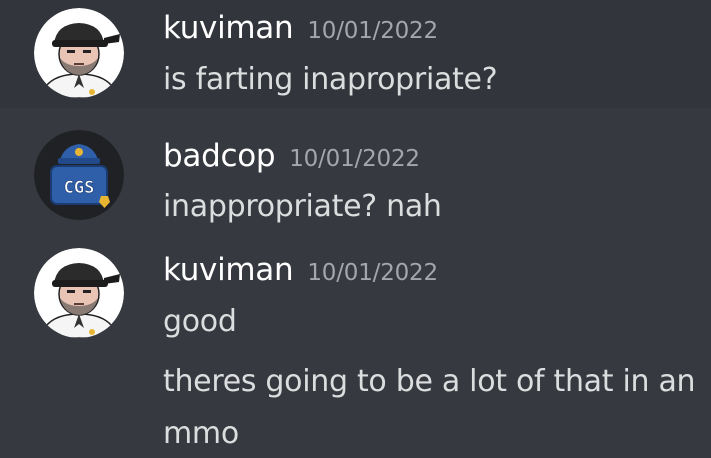 This screenshot has height=458, width=711. I want to click on message-header: badcop 10/01/2022, so click(291, 156).